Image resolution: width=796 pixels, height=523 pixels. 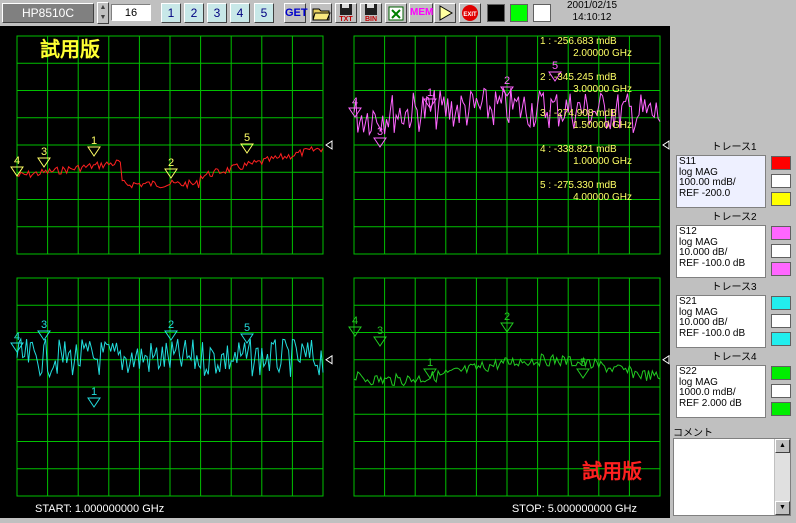 What do you see at coordinates (602, 89) in the screenshot?
I see `marker-readout-frequency: 3.00000 GHz` at bounding box center [602, 89].